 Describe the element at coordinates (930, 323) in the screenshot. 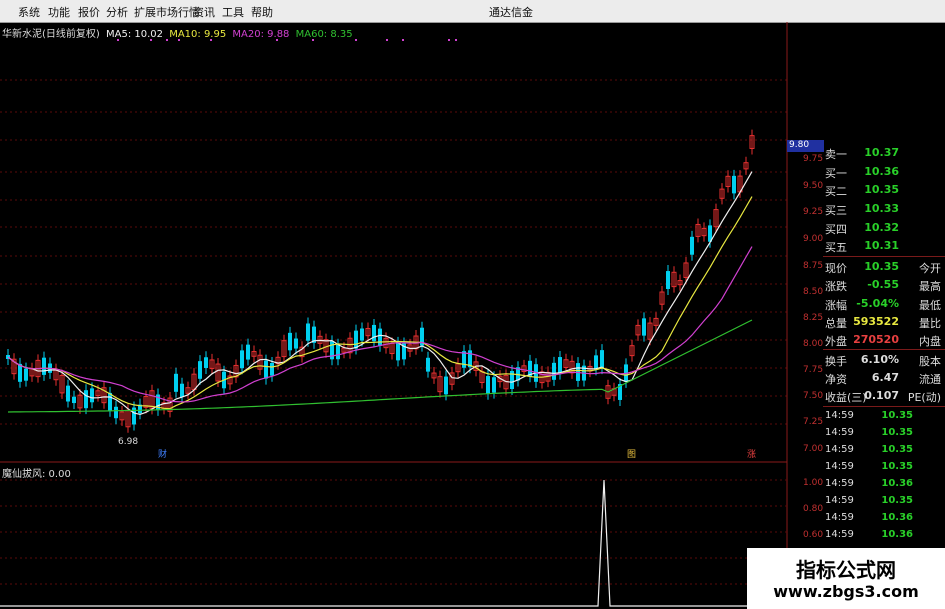

I see `stat-label-2: 量比` at that location.